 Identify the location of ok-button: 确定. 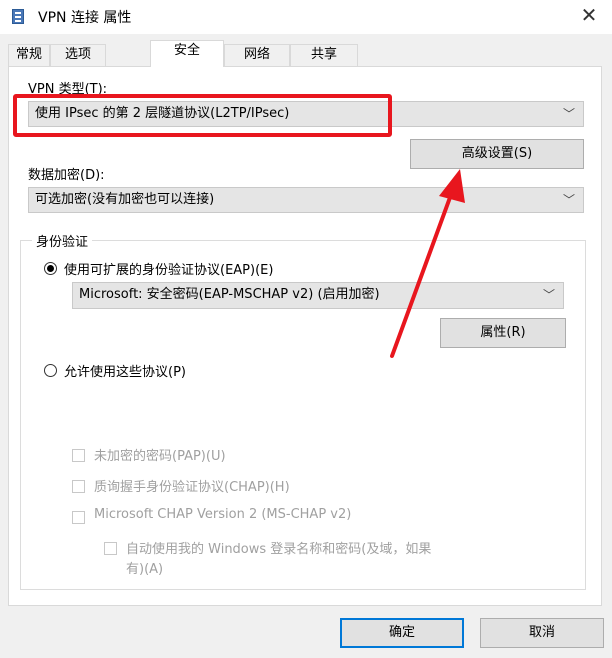
(402, 633).